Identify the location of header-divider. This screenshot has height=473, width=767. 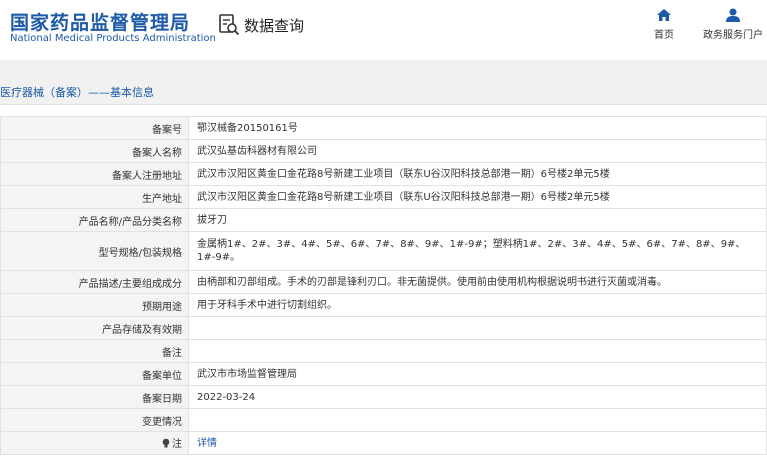
(383, 69).